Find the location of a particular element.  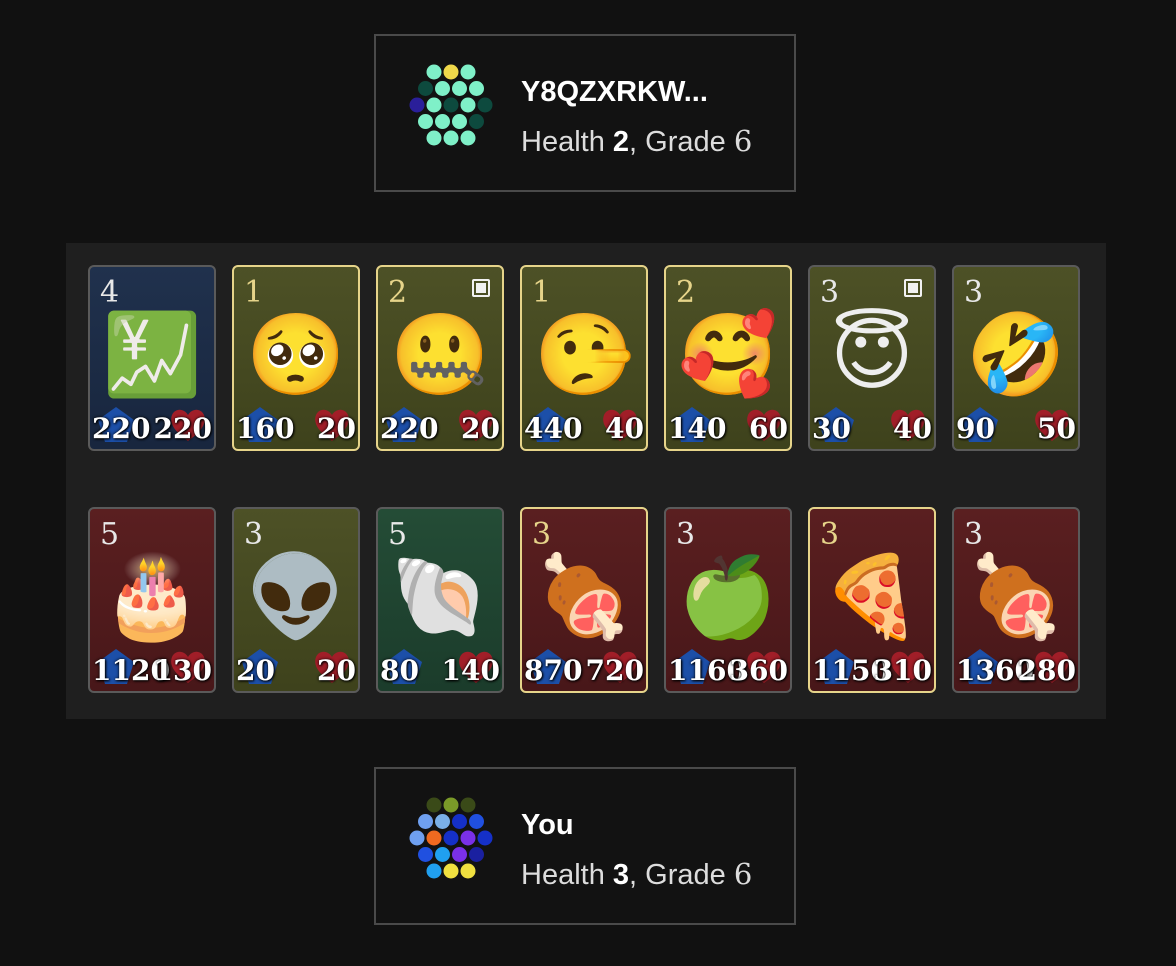

opponent-panel: Y8QZXRKW... Health 2, Grade 6 is located at coordinates (585, 113).